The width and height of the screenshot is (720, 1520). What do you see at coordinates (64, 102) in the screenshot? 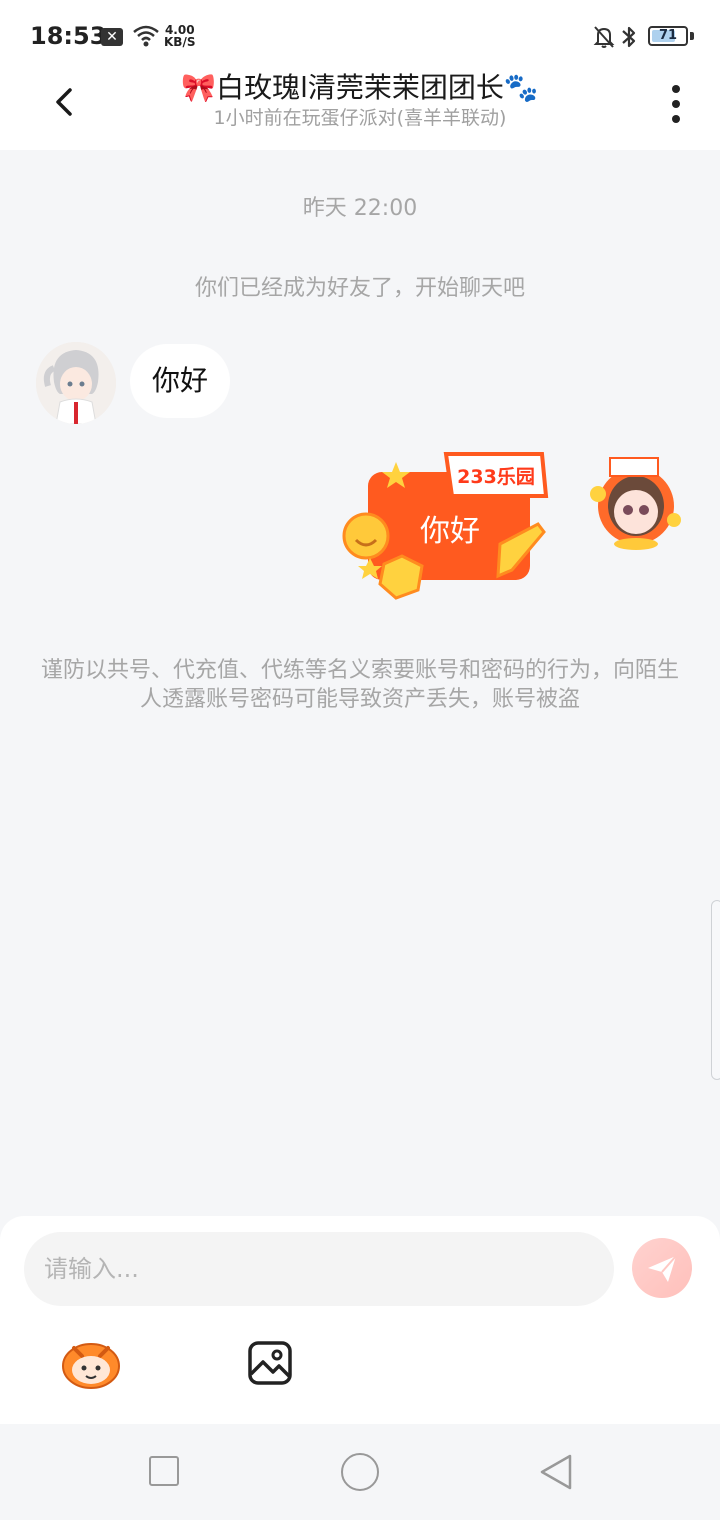
I see `chevron-left-icon` at bounding box center [64, 102].